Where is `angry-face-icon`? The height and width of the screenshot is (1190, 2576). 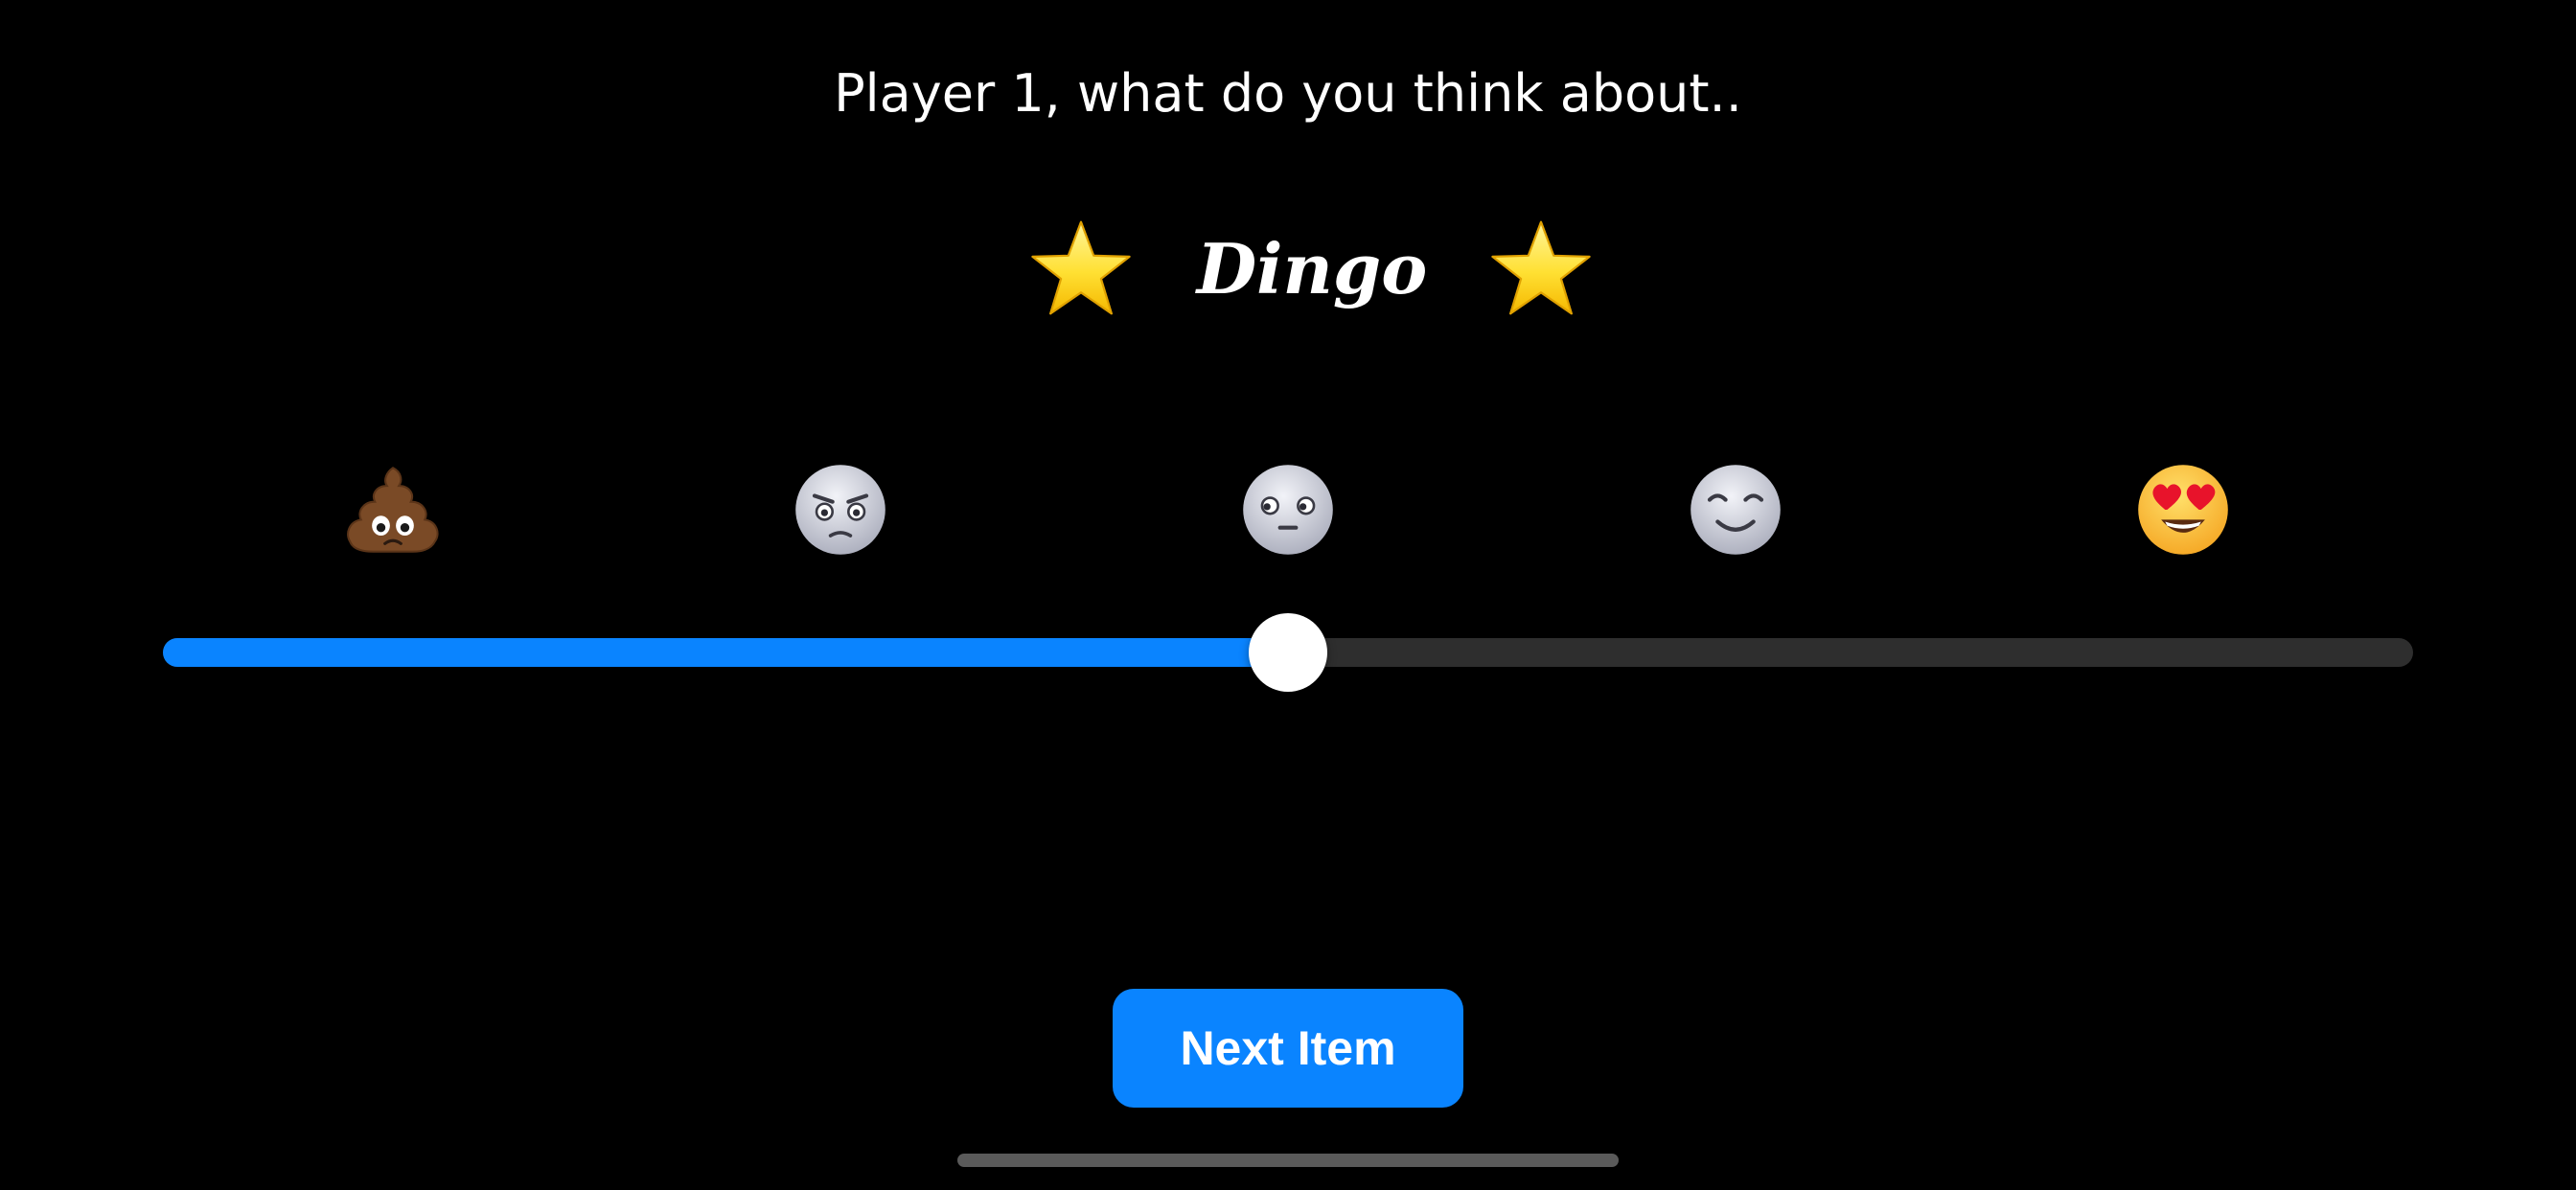
angry-face-icon is located at coordinates (840, 510).